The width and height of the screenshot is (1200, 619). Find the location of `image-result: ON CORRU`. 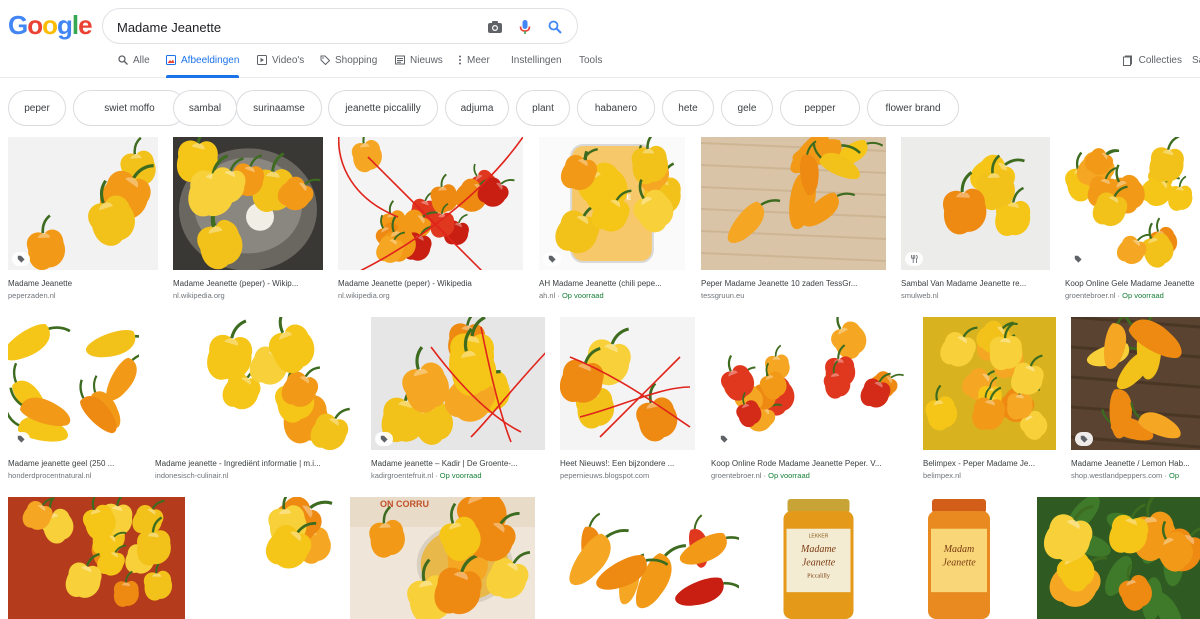

image-result: ON CORRU is located at coordinates (442, 558).